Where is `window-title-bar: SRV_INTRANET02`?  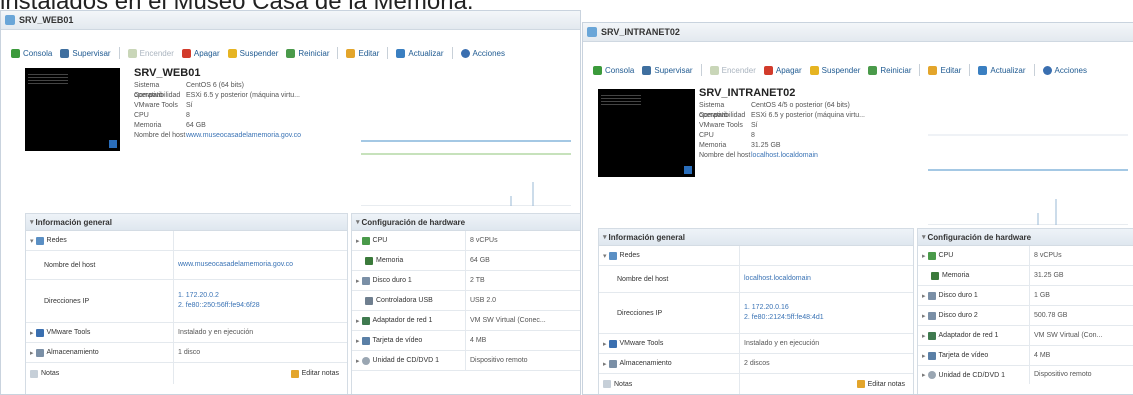 window-title-bar: SRV_INTRANET02 is located at coordinates (858, 32).